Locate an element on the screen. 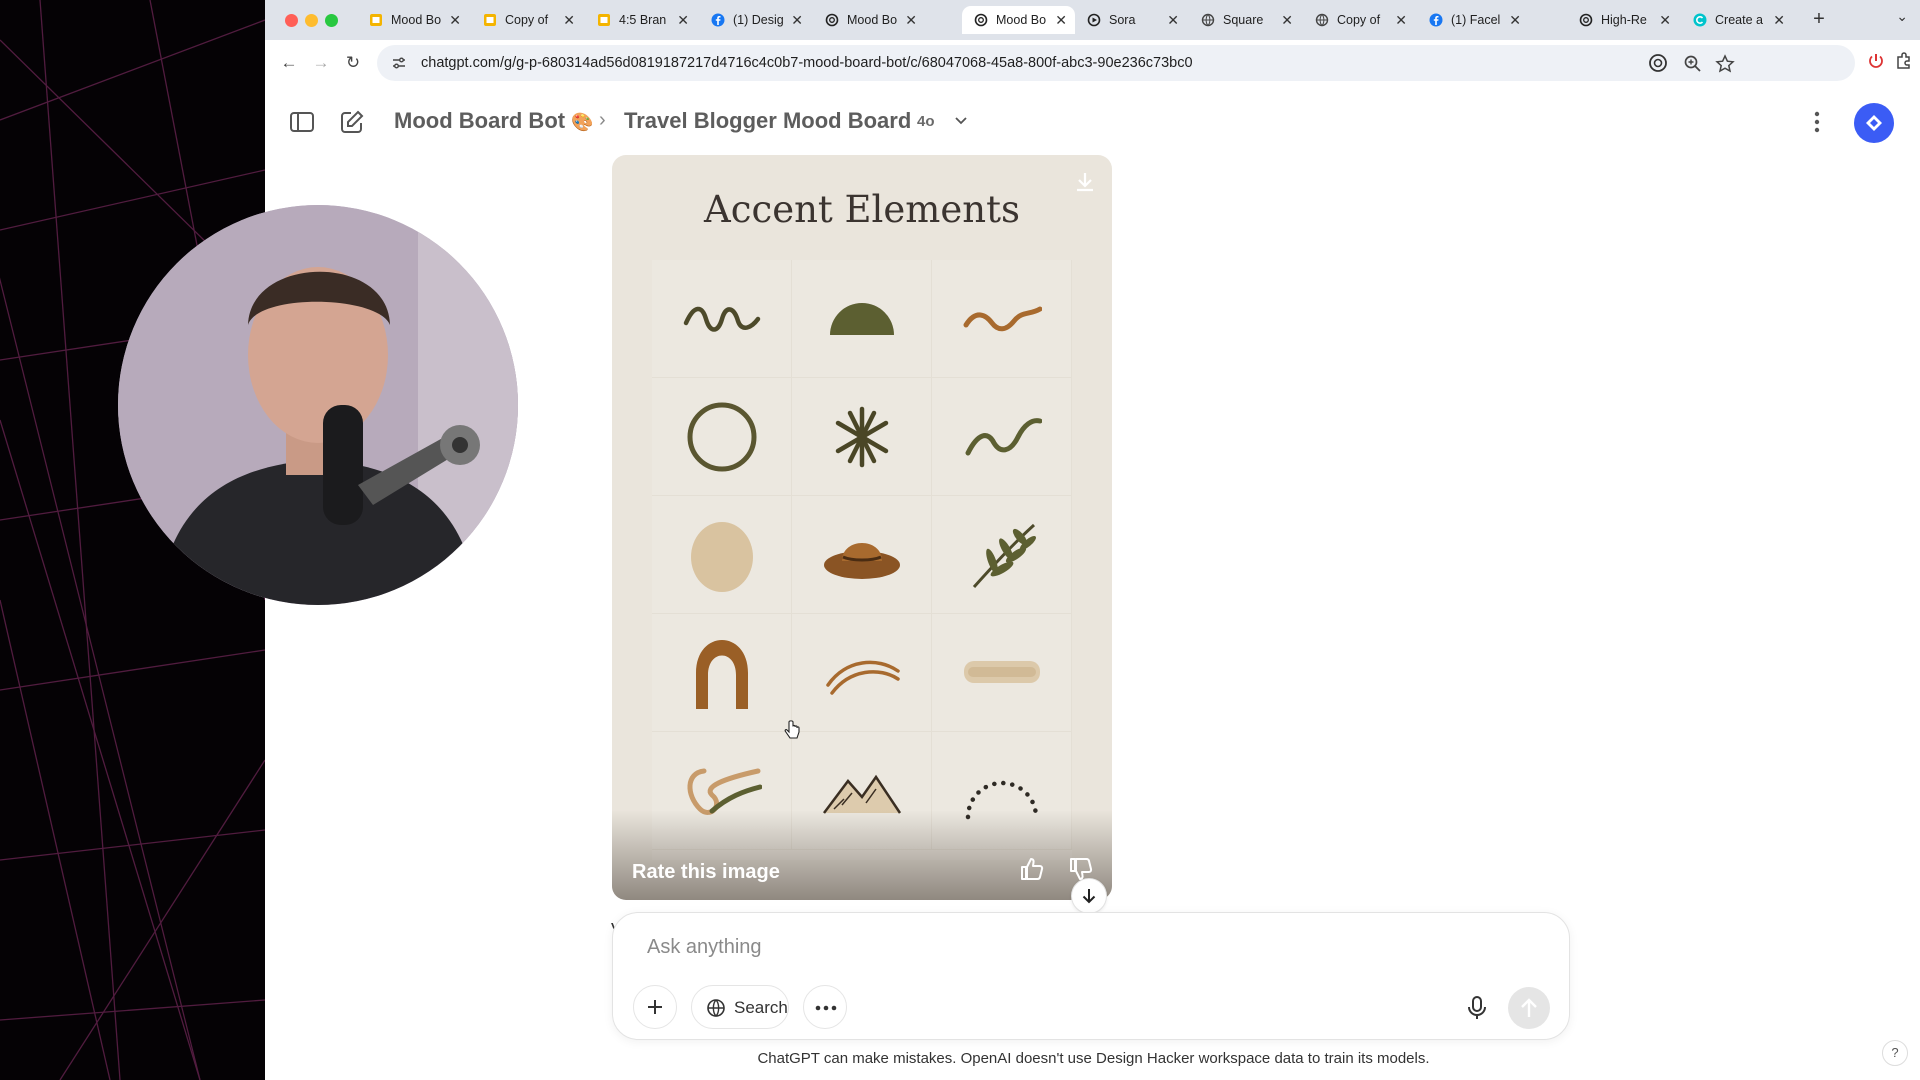  model-label: 4o is located at coordinates (926, 121).